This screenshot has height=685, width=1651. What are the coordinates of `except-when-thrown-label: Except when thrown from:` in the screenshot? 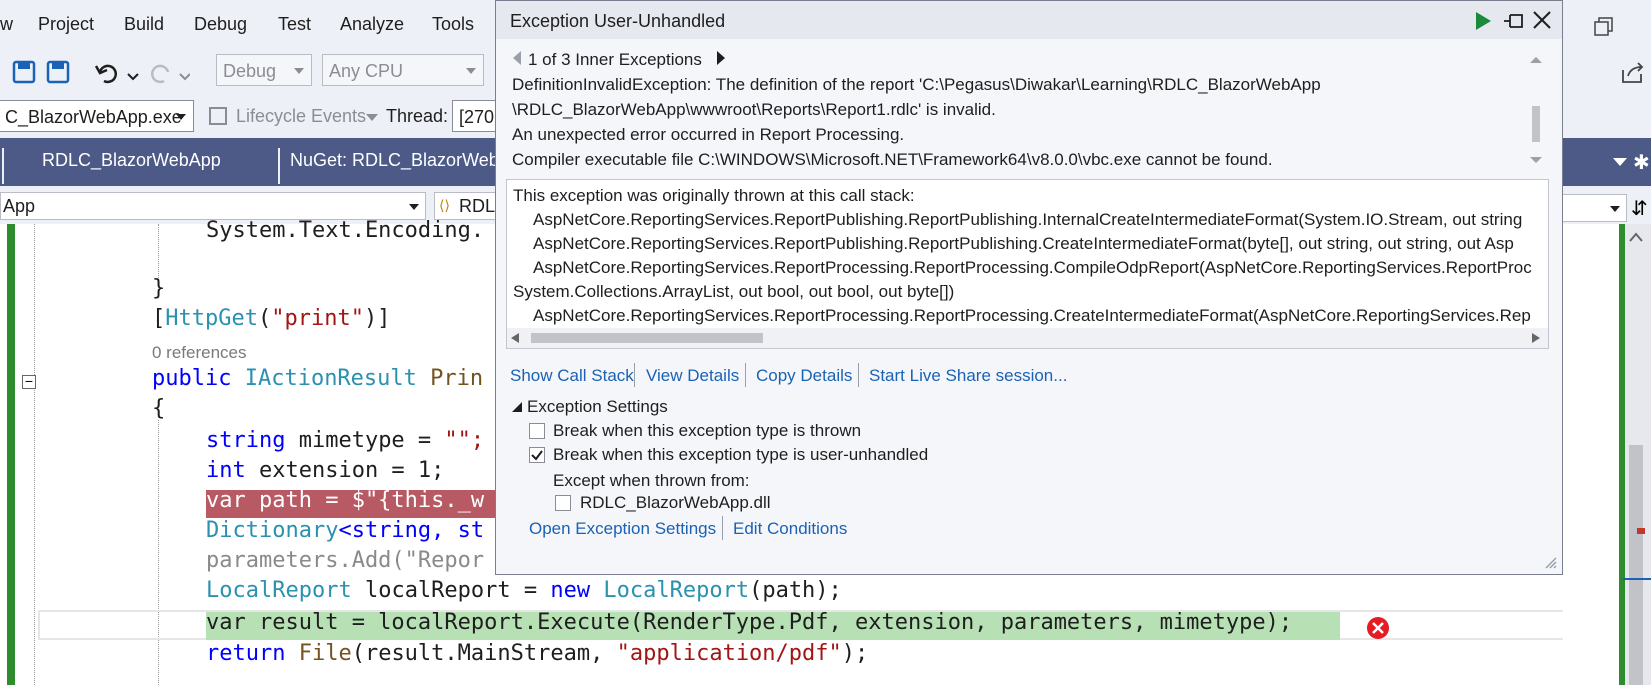 It's located at (651, 480).